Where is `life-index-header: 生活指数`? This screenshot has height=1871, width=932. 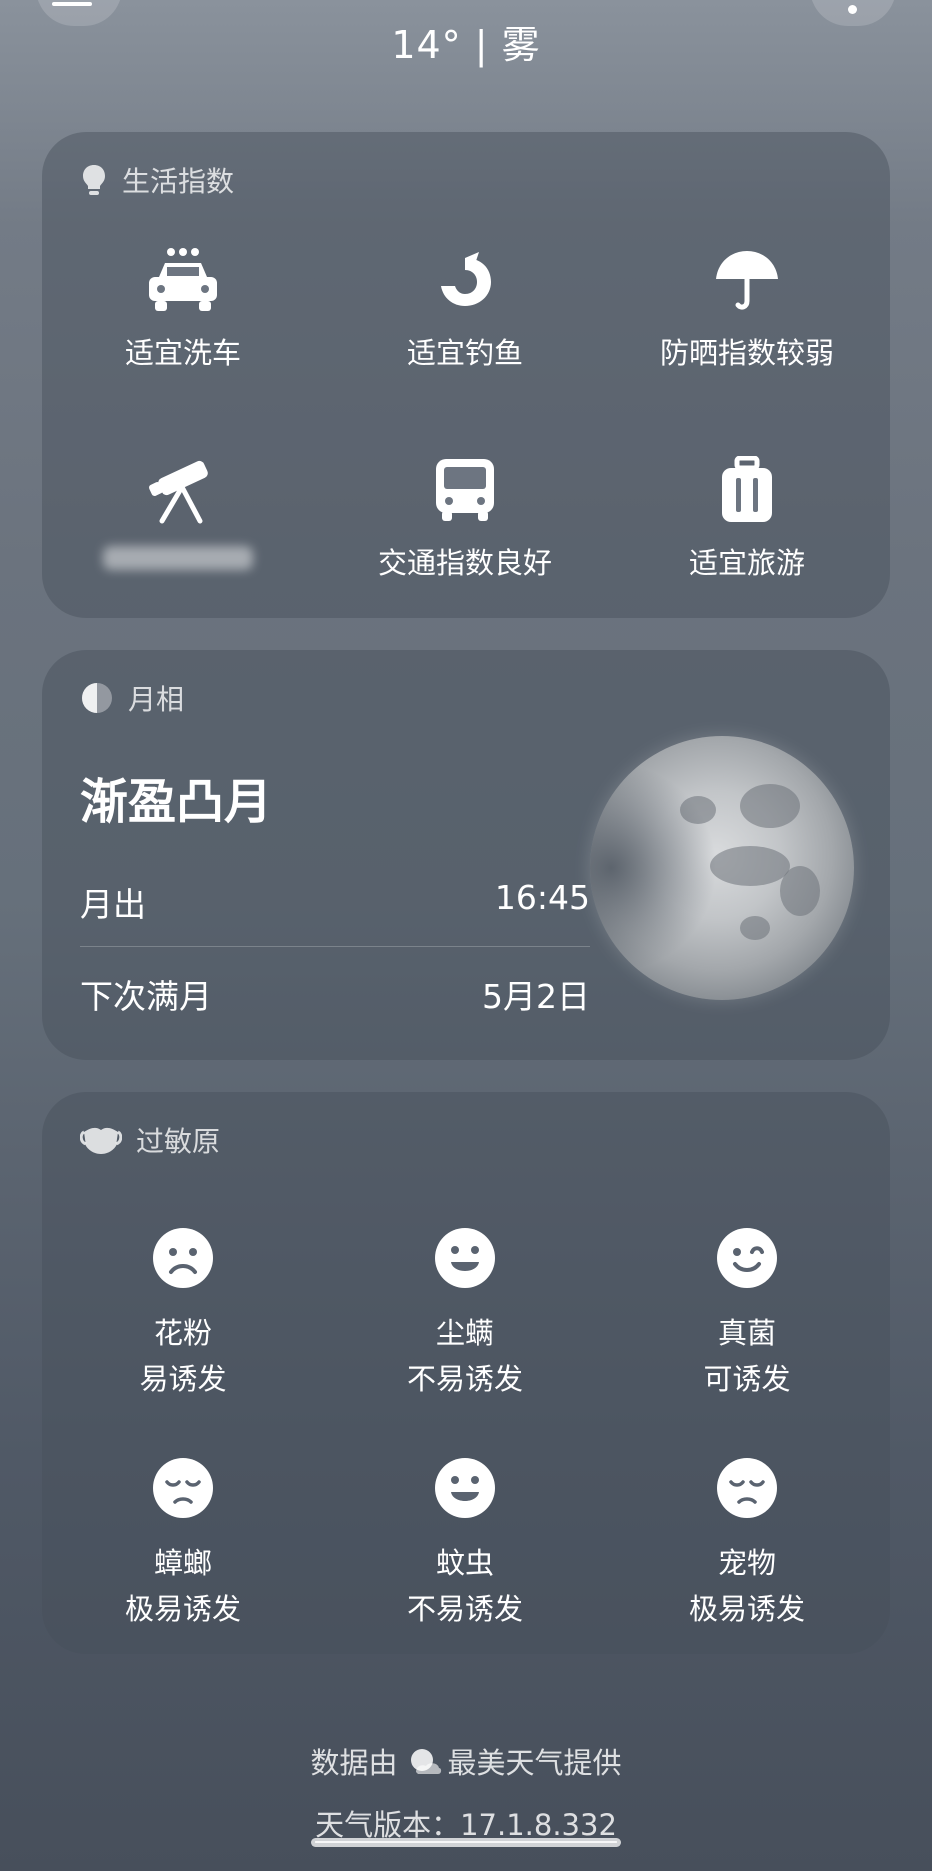 life-index-header: 生活指数 is located at coordinates (157, 180).